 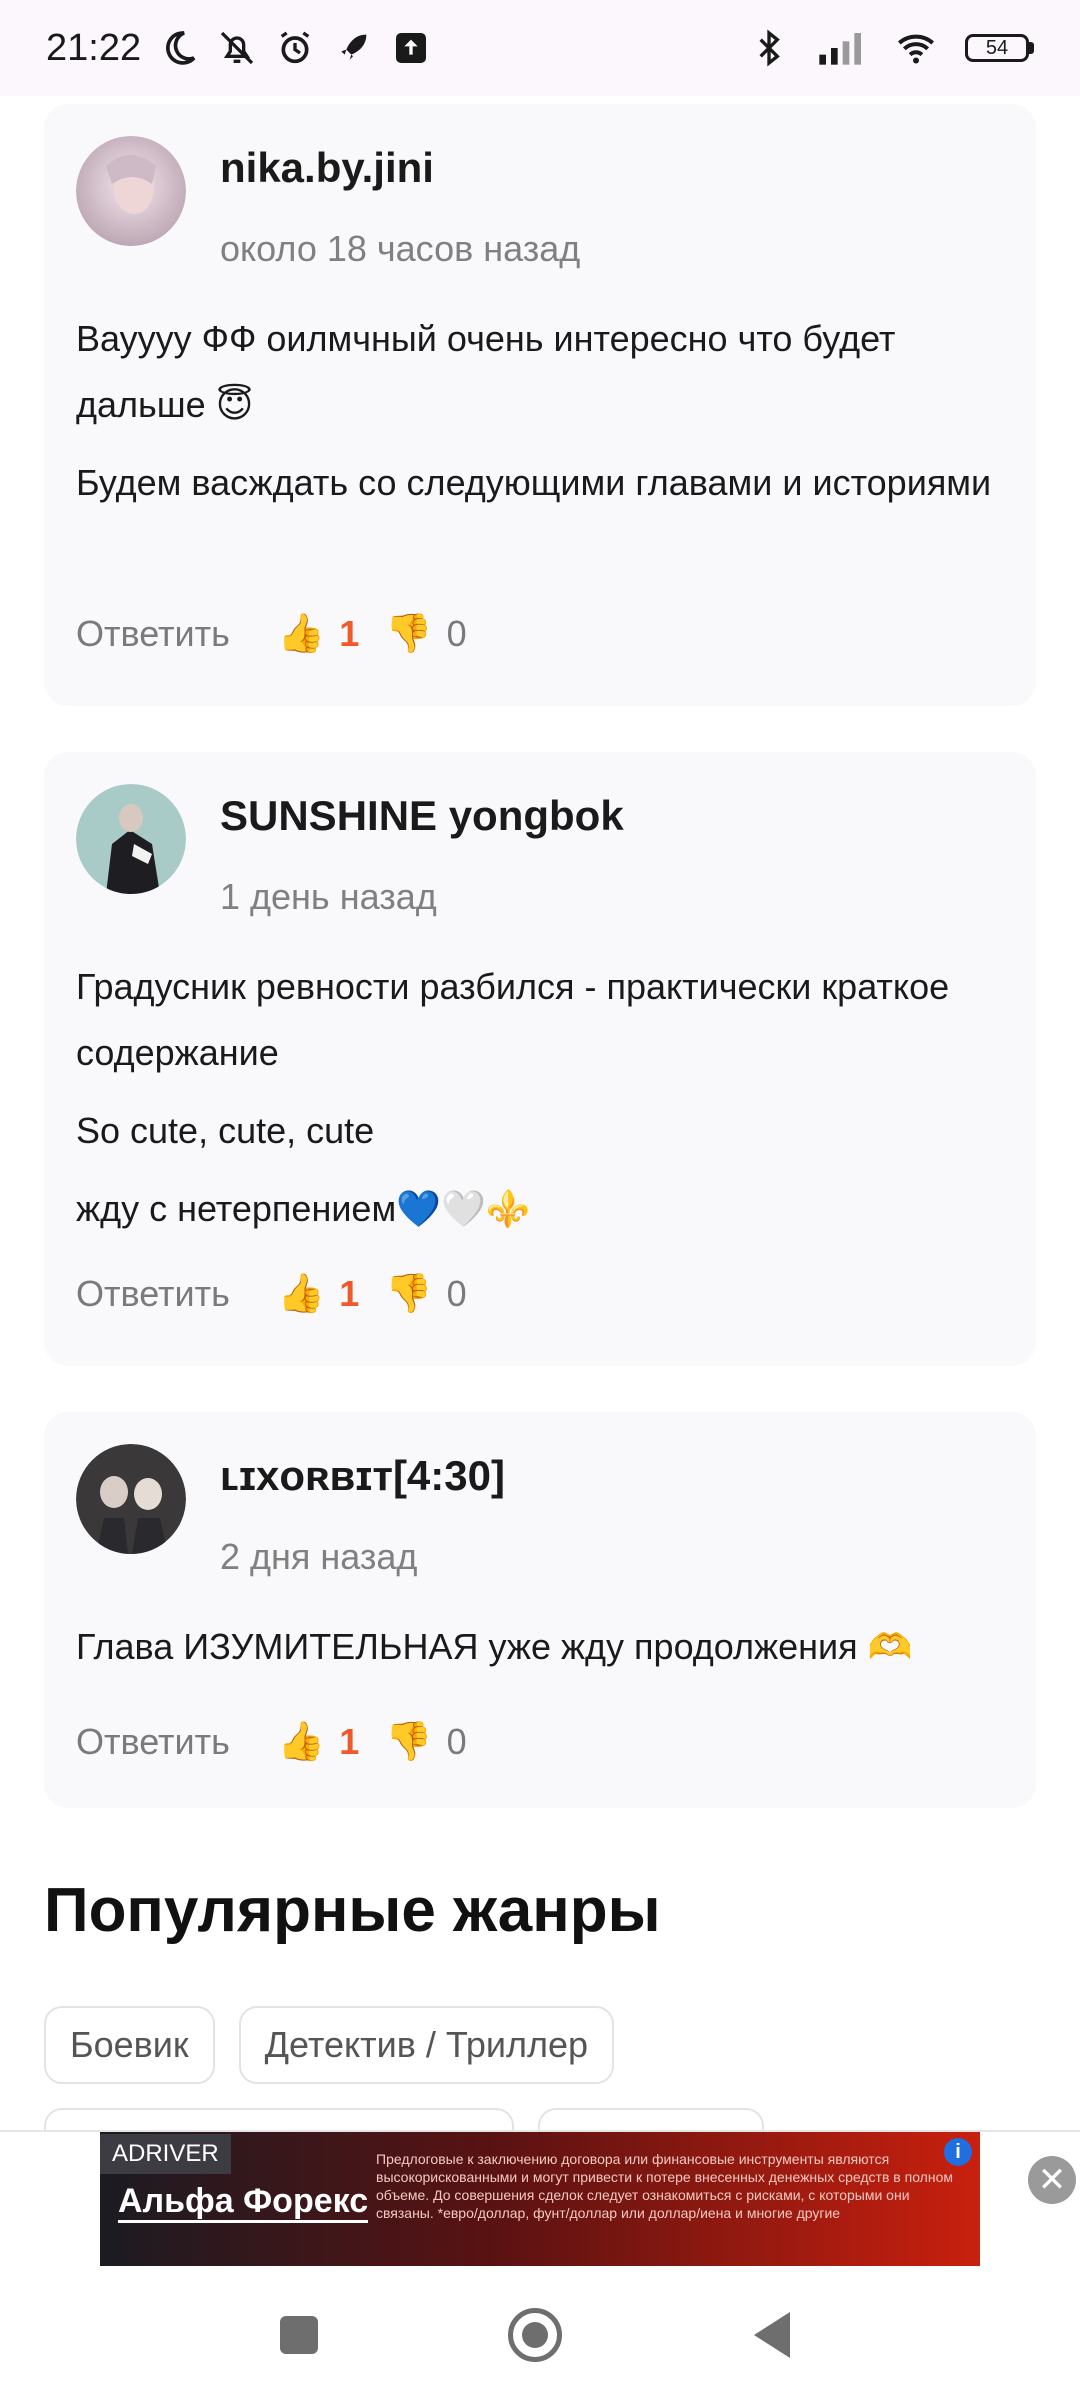 I want to click on ad-brand: Альфа Форекс, so click(x=243, y=2202).